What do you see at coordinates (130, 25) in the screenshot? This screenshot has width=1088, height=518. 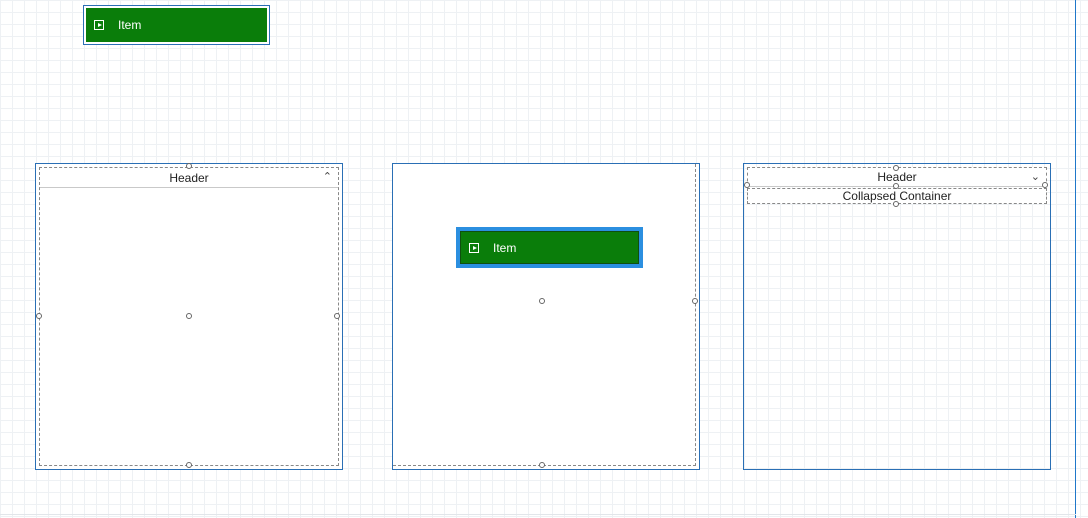 I see `top-item-label: Item` at bounding box center [130, 25].